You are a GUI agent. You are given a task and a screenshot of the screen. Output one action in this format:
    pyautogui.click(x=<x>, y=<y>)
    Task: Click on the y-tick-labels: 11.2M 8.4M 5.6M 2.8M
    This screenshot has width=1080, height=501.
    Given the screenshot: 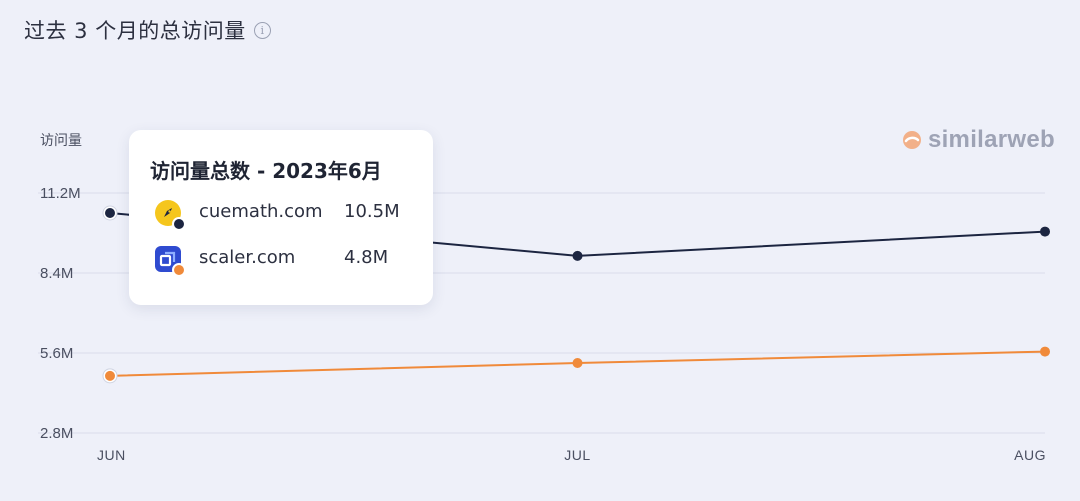 What is the action you would take?
    pyautogui.click(x=60, y=313)
    